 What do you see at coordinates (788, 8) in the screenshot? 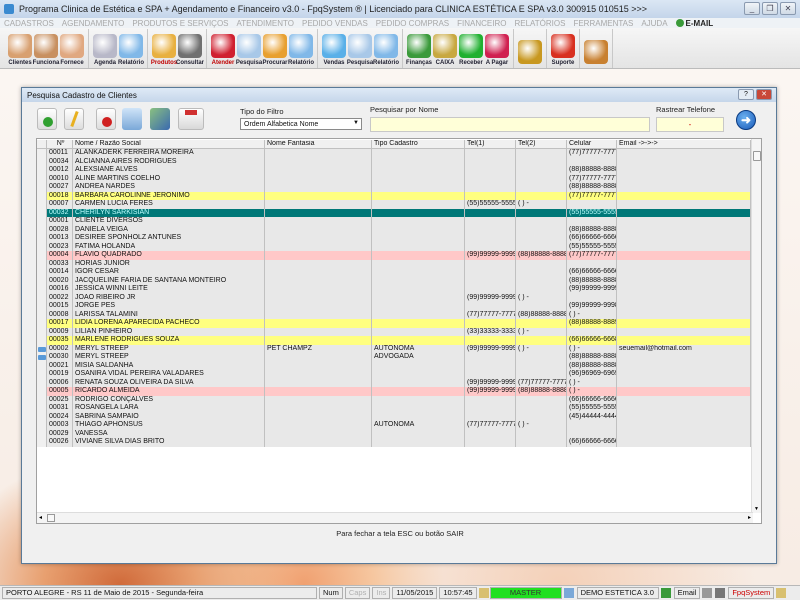
I see `close-button: ✕` at bounding box center [788, 8].